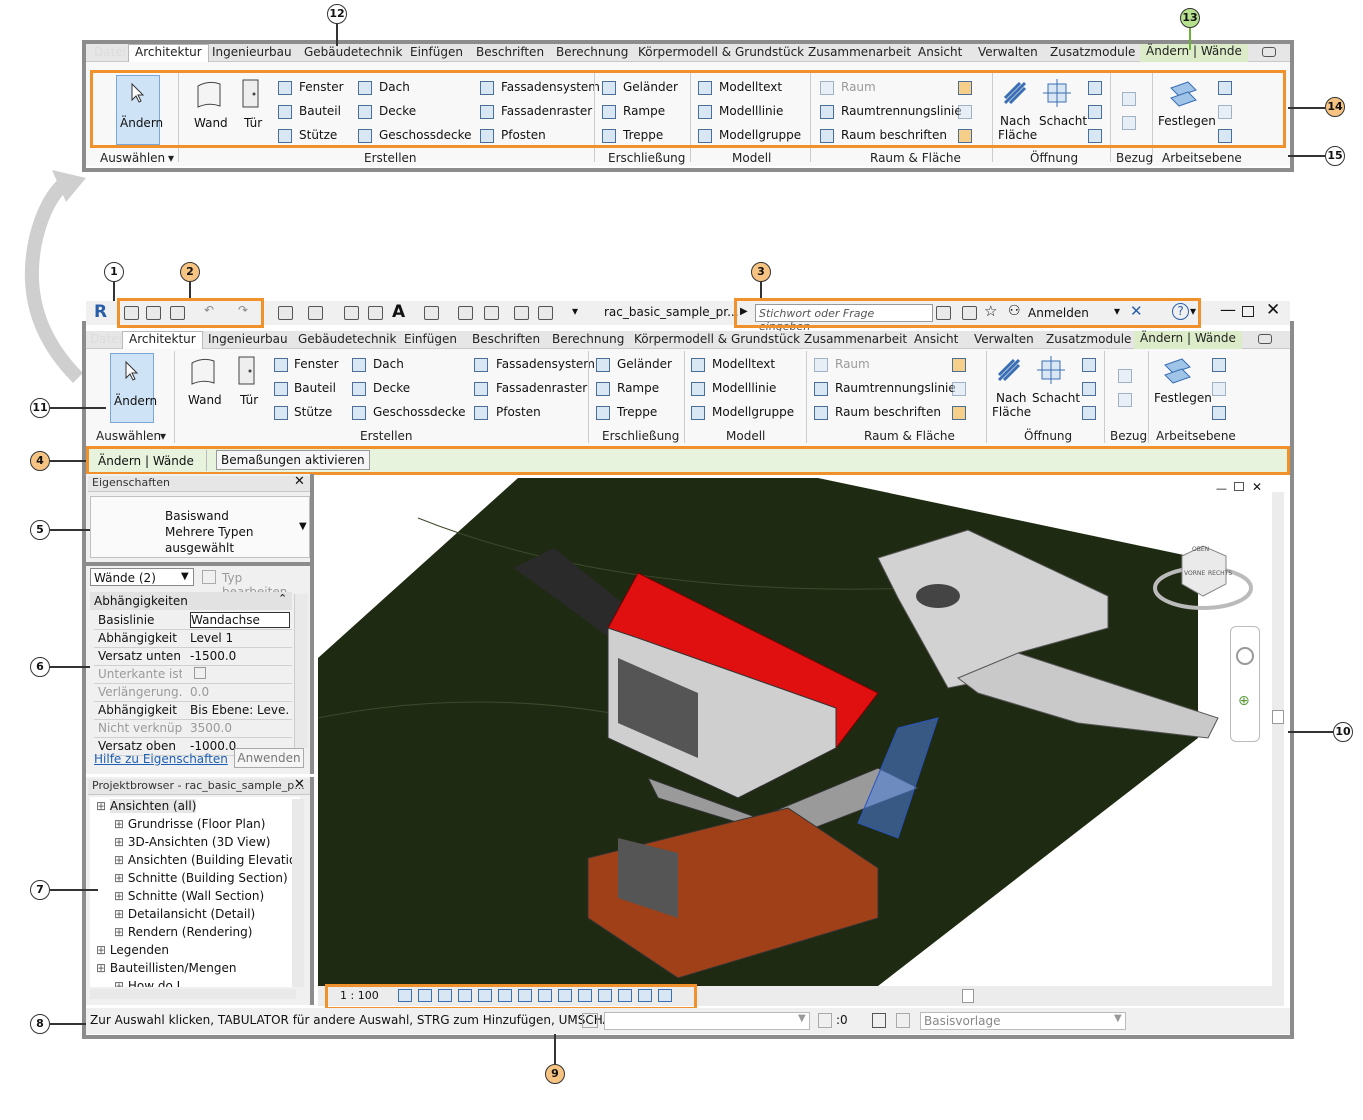  Describe the element at coordinates (541, 388) in the screenshot. I see `curtain-grid-button: Fassadenraster` at that location.